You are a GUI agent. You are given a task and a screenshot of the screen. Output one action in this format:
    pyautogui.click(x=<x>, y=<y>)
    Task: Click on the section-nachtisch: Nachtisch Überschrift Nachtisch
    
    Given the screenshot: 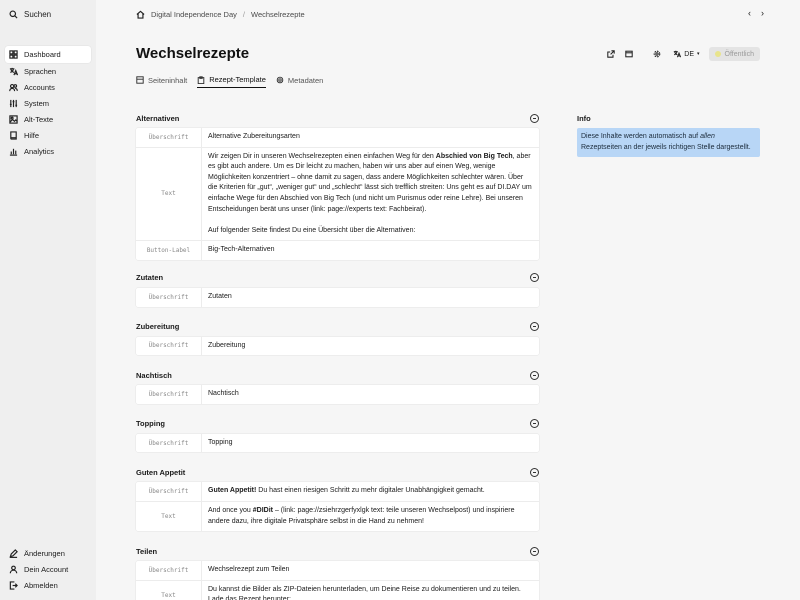 What is the action you would take?
    pyautogui.click(x=337, y=384)
    